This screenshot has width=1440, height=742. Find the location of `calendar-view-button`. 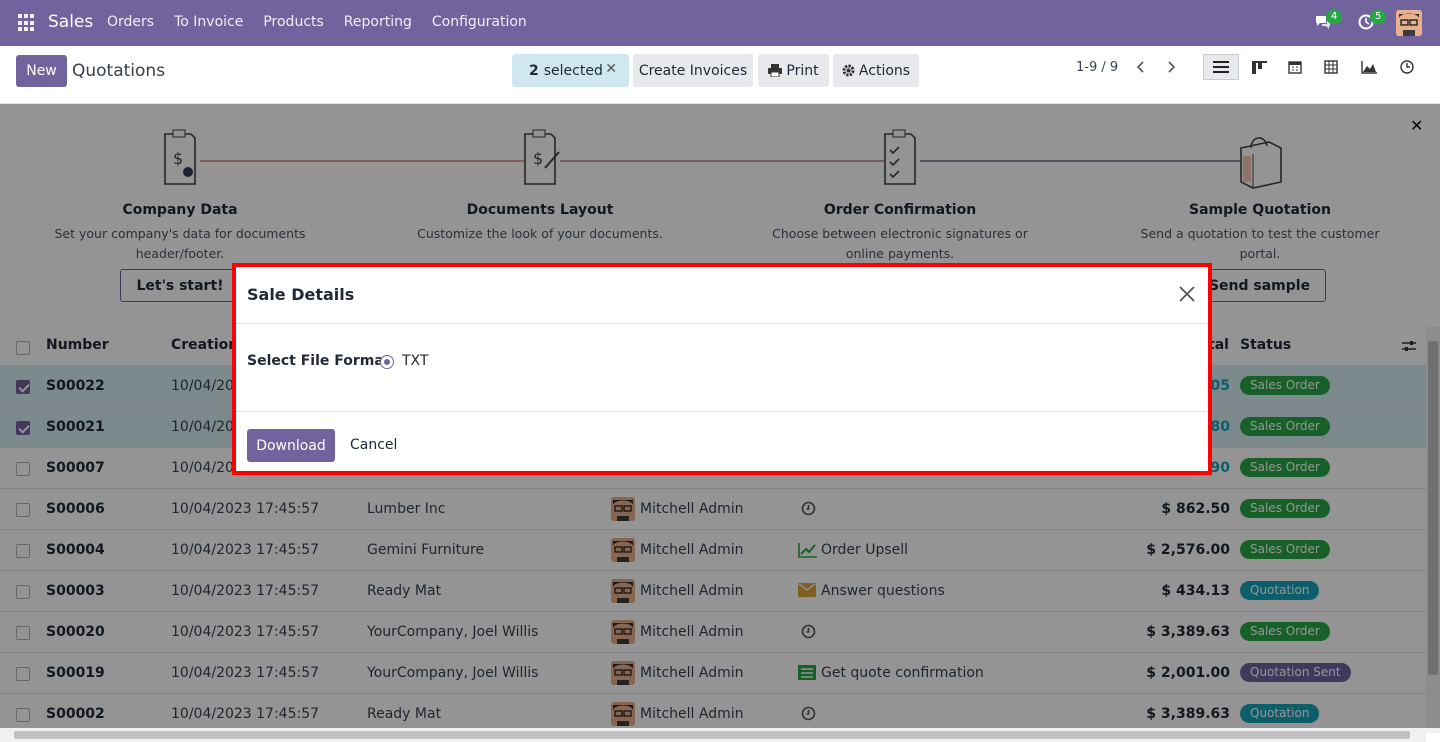

calendar-view-button is located at coordinates (1295, 67).